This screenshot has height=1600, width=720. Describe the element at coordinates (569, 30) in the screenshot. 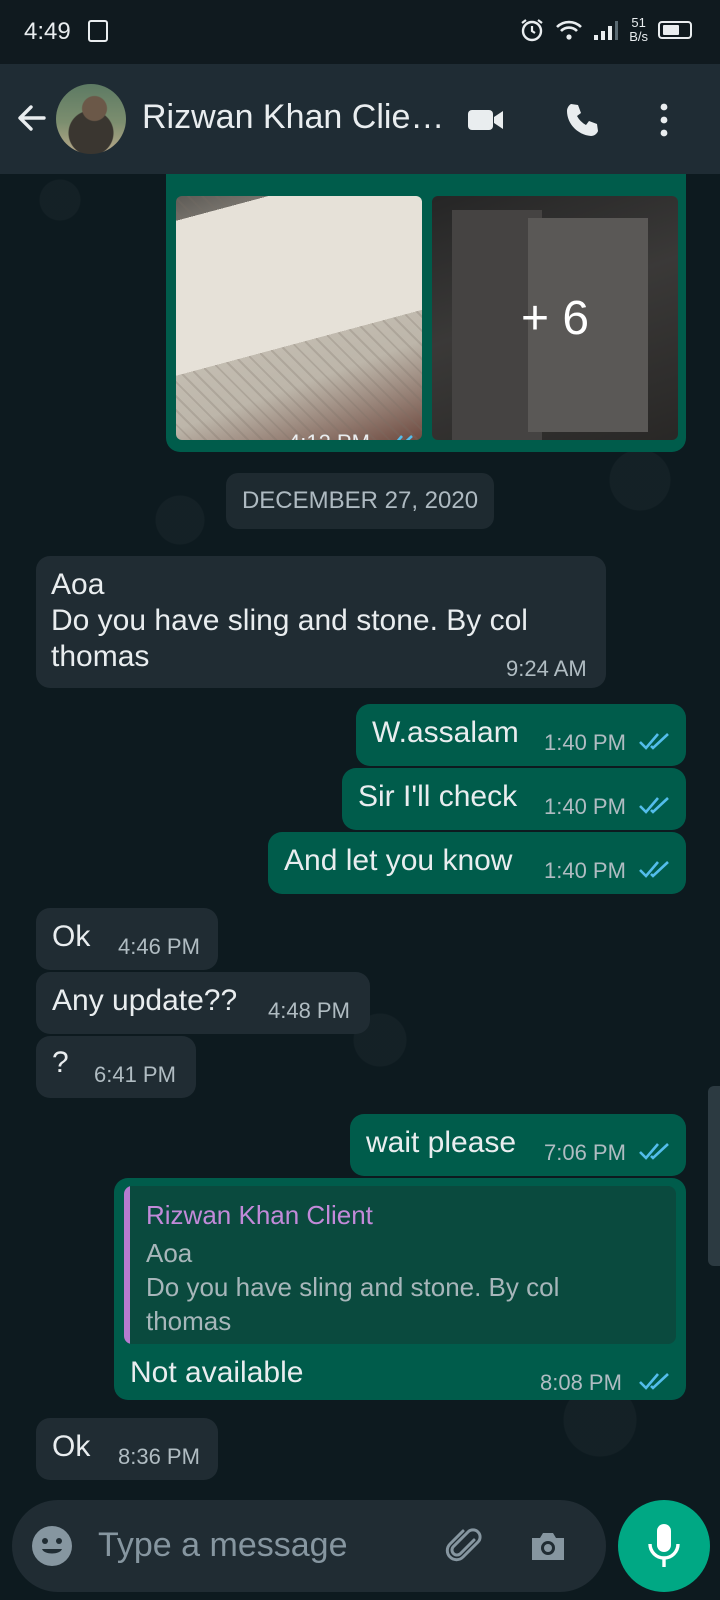

I see `wifi-icon` at that location.